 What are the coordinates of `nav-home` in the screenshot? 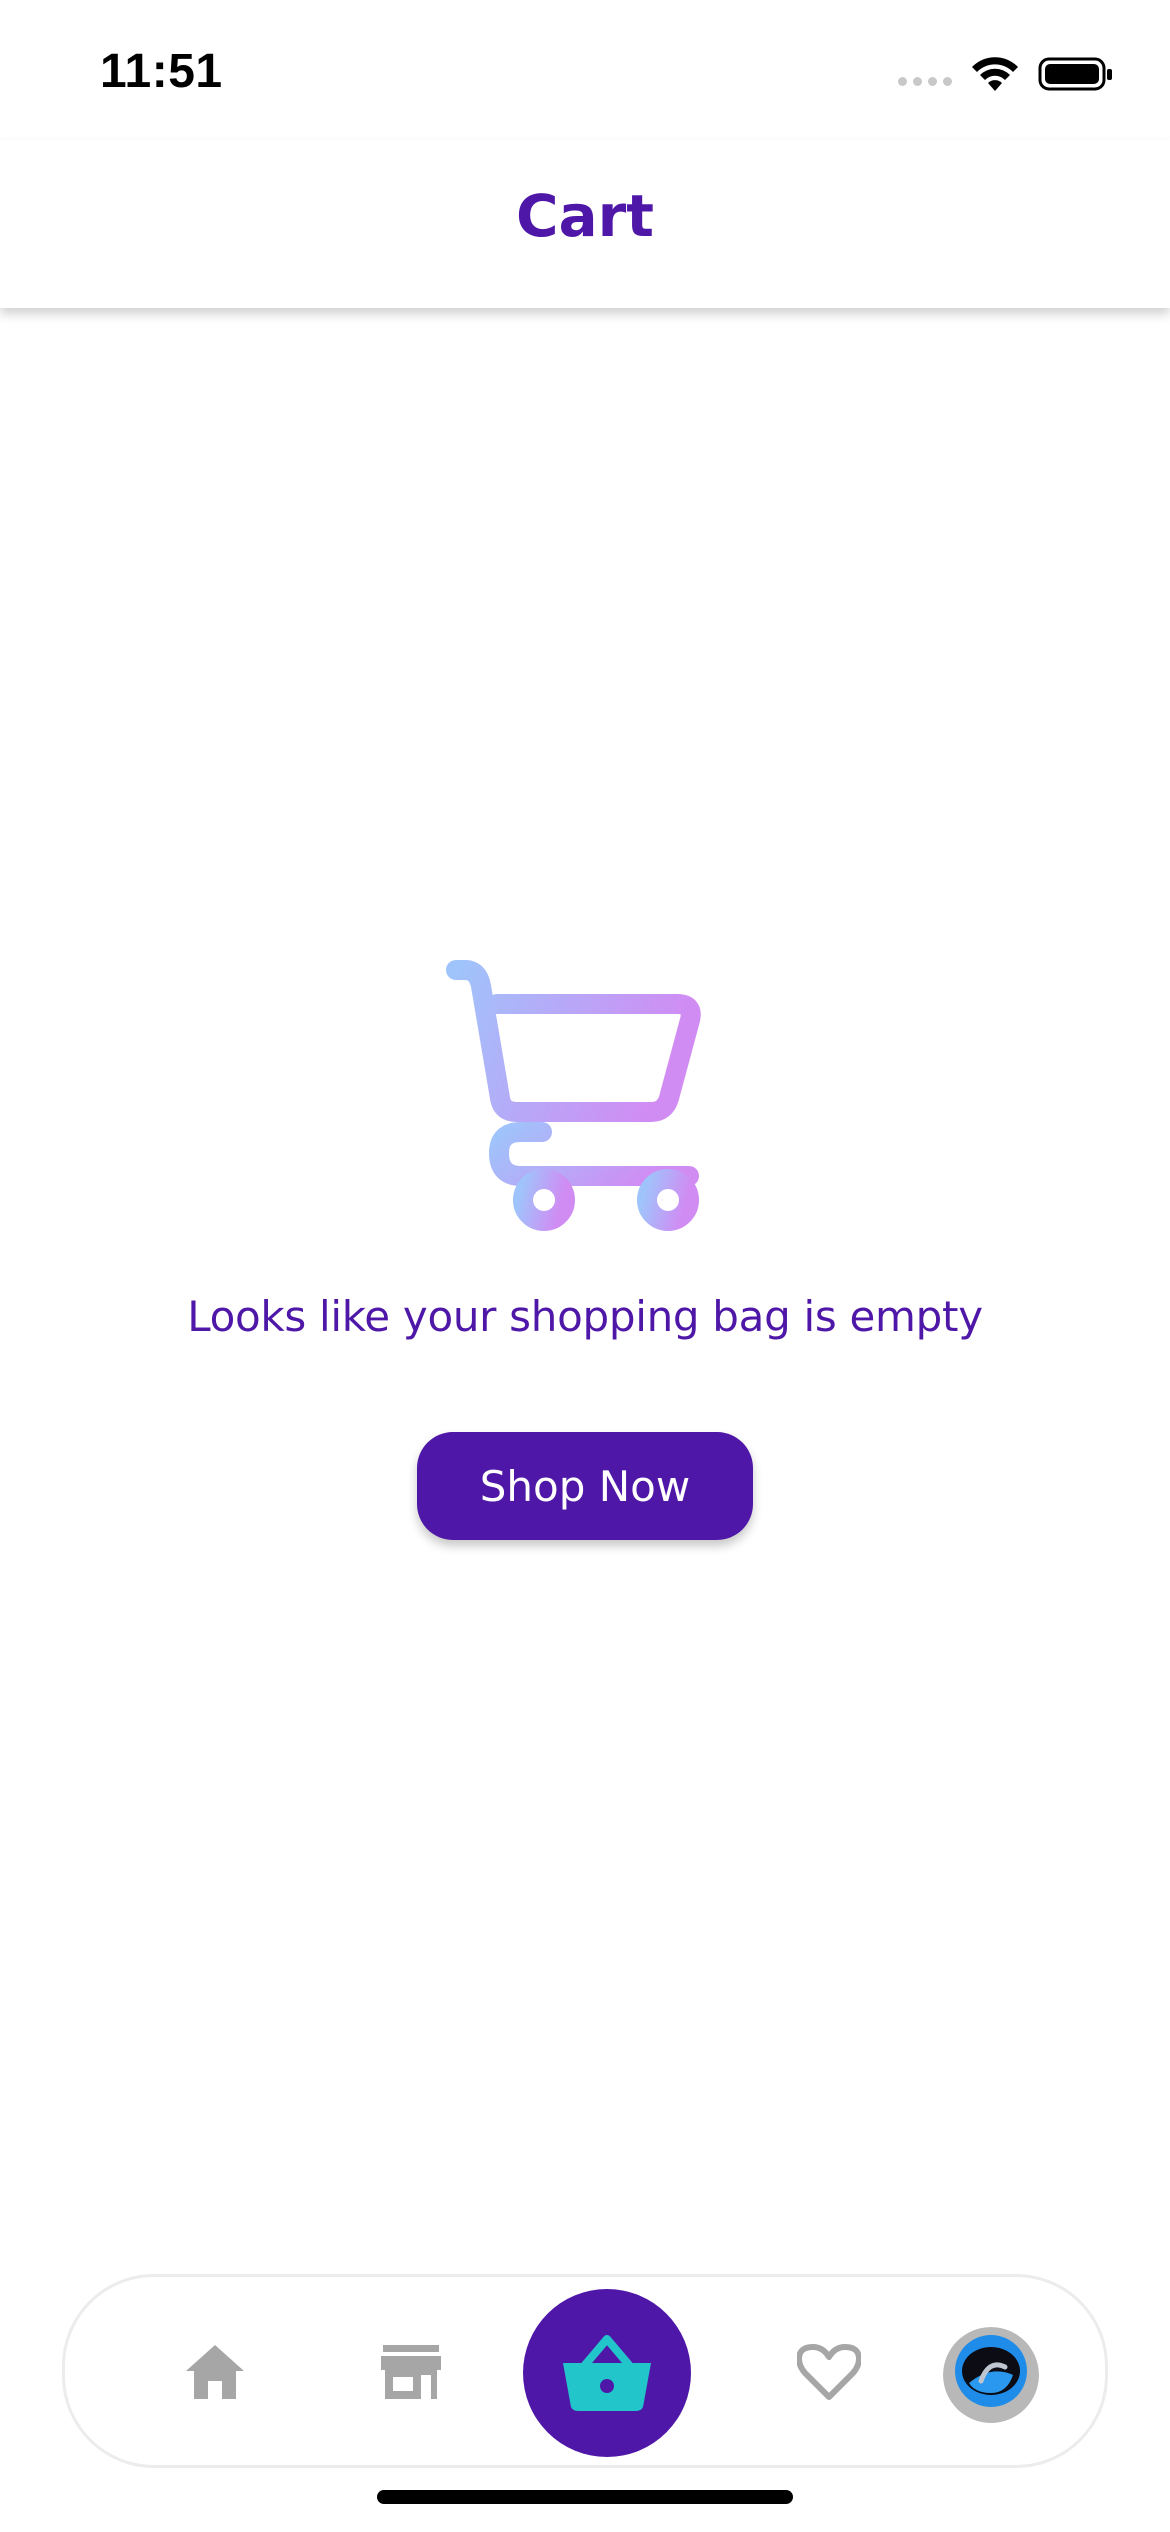 It's located at (215, 2372).